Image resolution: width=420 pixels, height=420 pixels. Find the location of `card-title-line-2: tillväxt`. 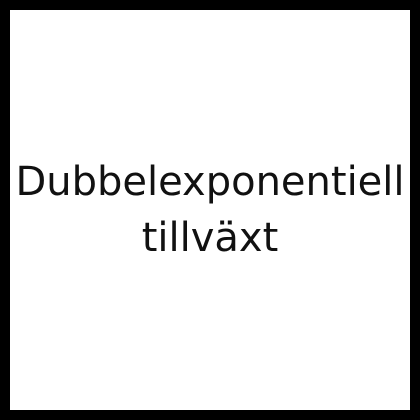

card-title-line-2: tillväxt is located at coordinates (210, 238).